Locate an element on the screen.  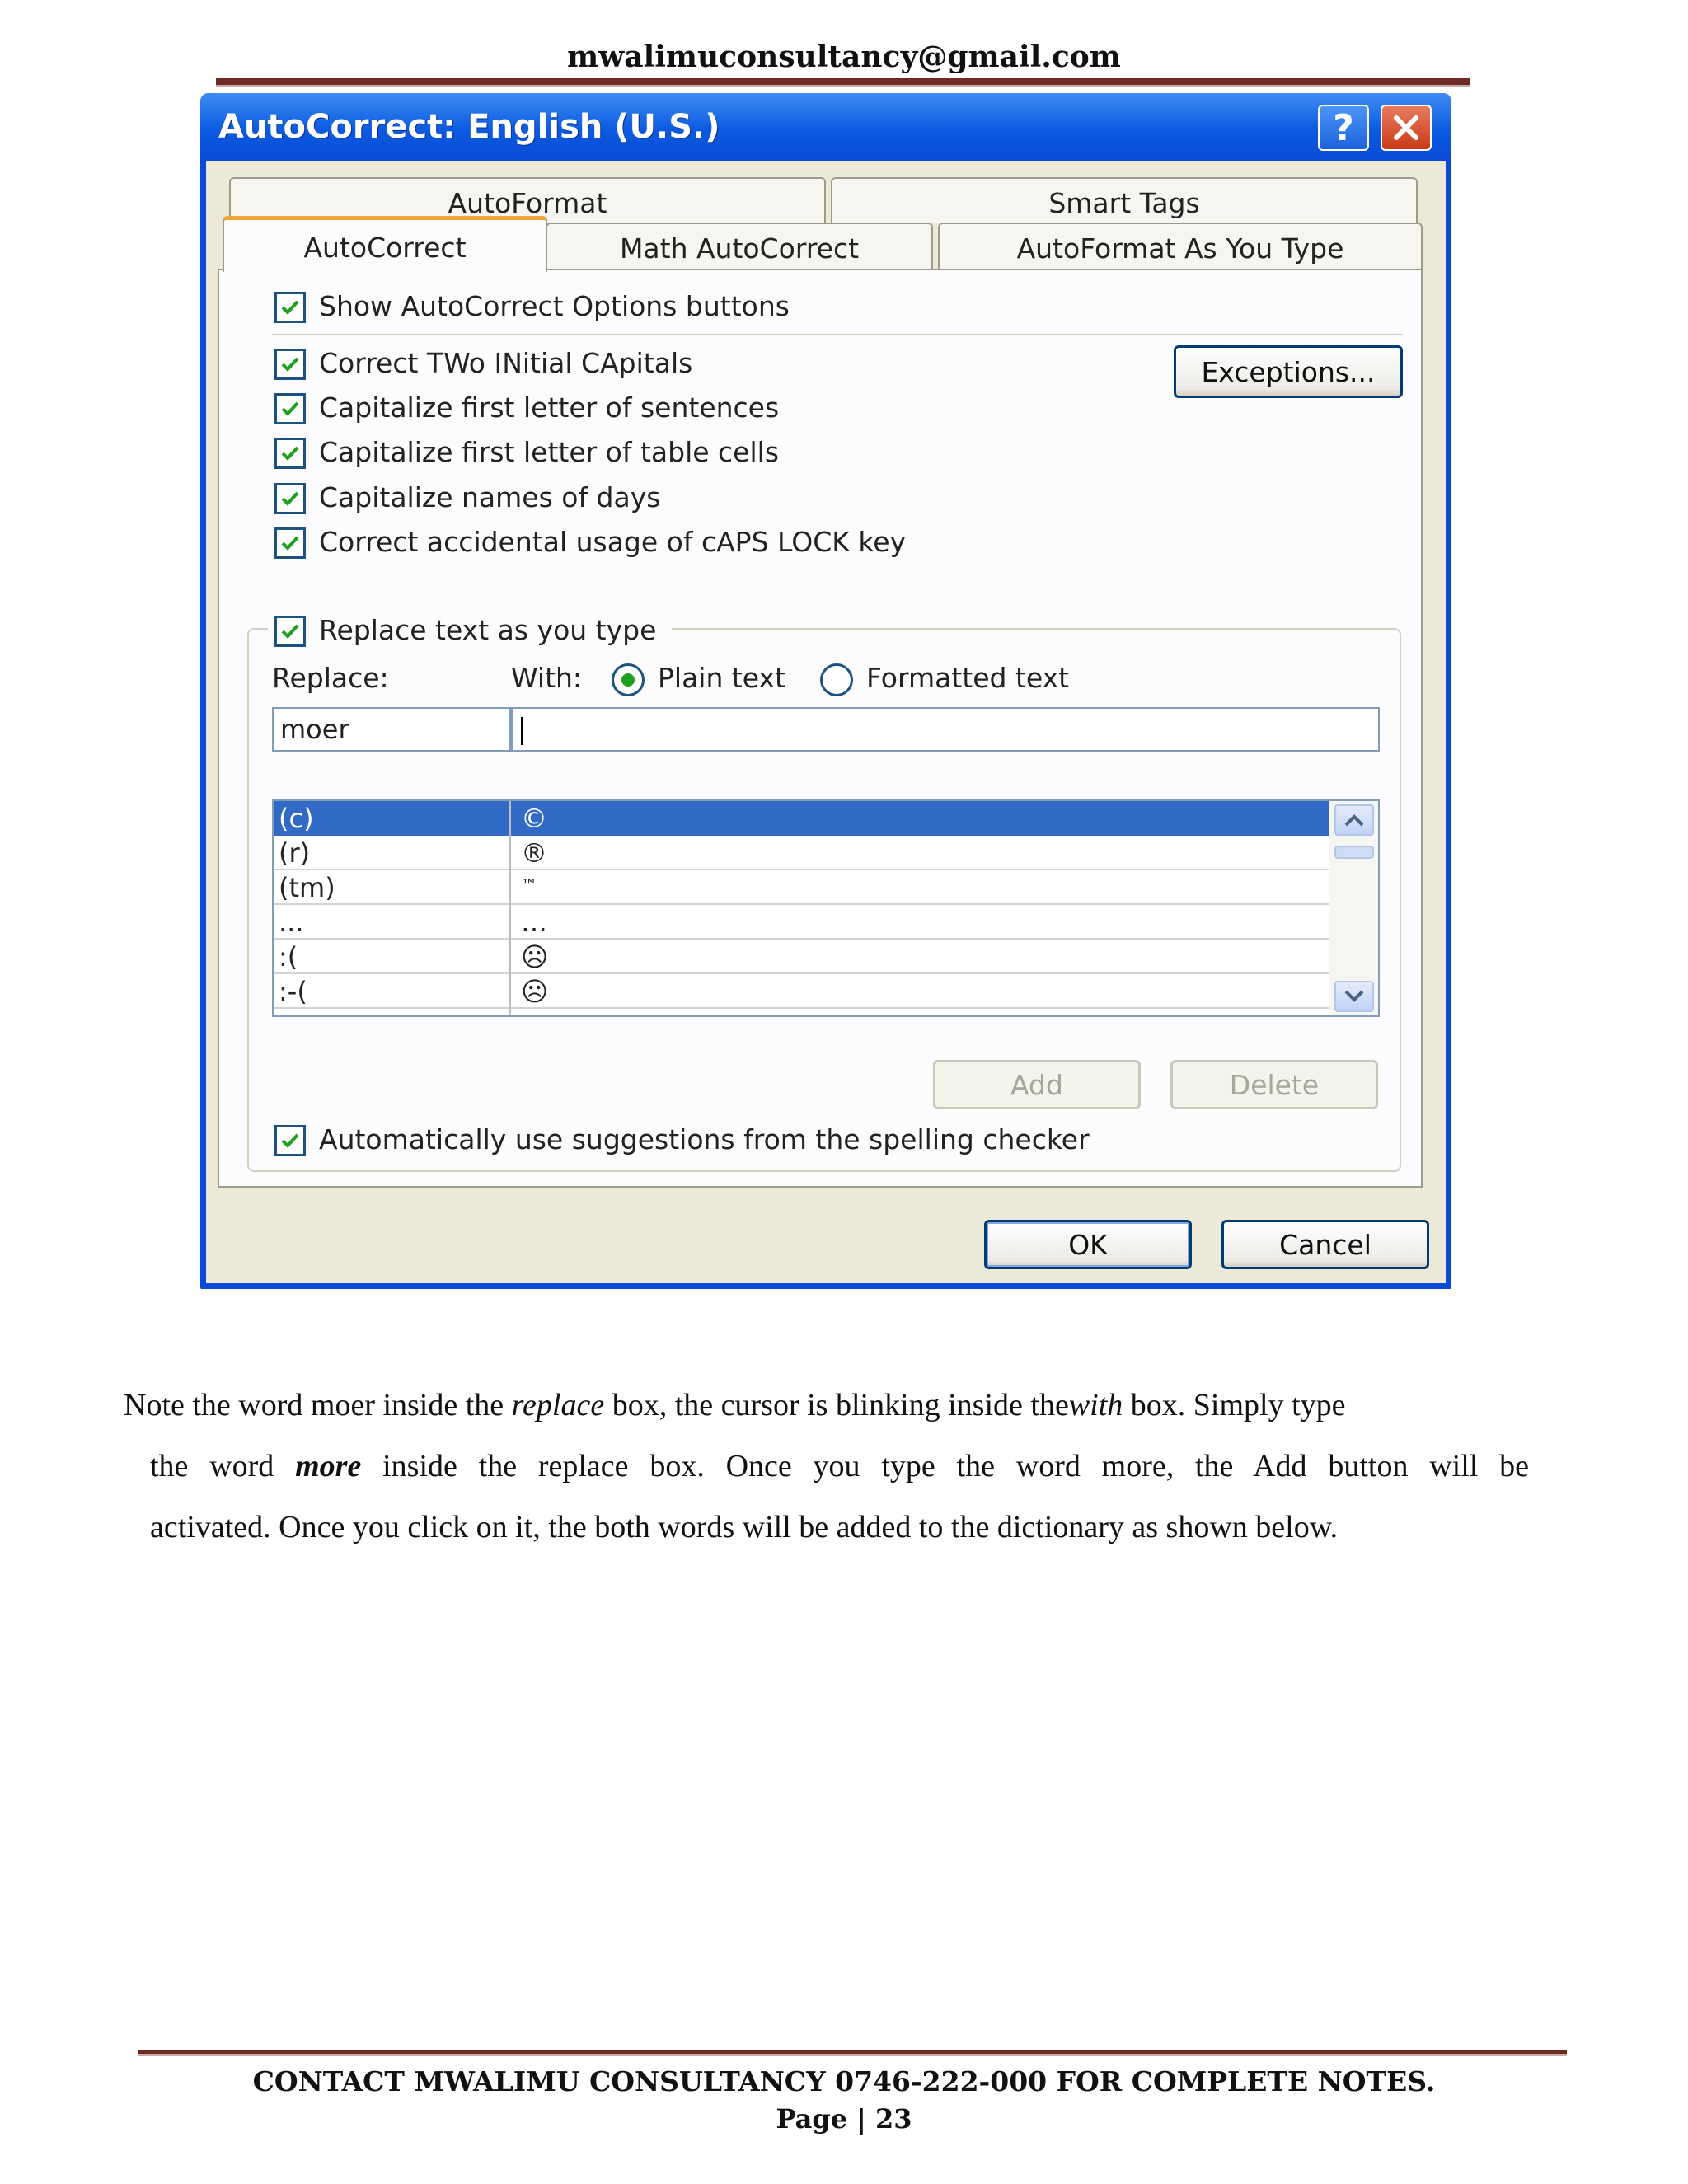
two-initial-caps-label: Correct TWo INitial CApitals is located at coordinates (506, 363).